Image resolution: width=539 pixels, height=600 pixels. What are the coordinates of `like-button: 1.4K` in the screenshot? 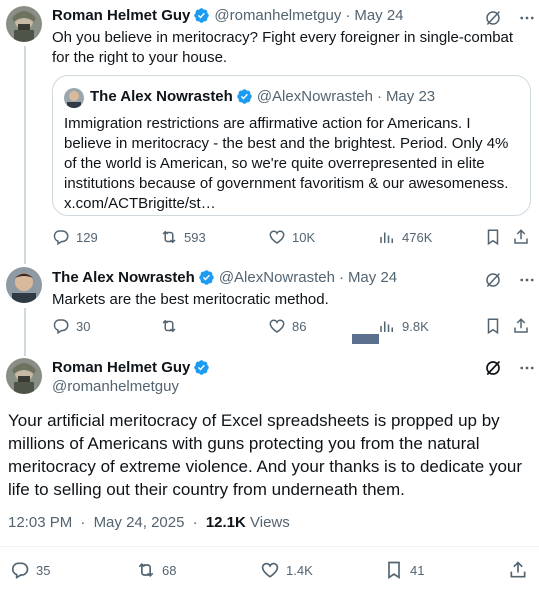 It's located at (286, 570).